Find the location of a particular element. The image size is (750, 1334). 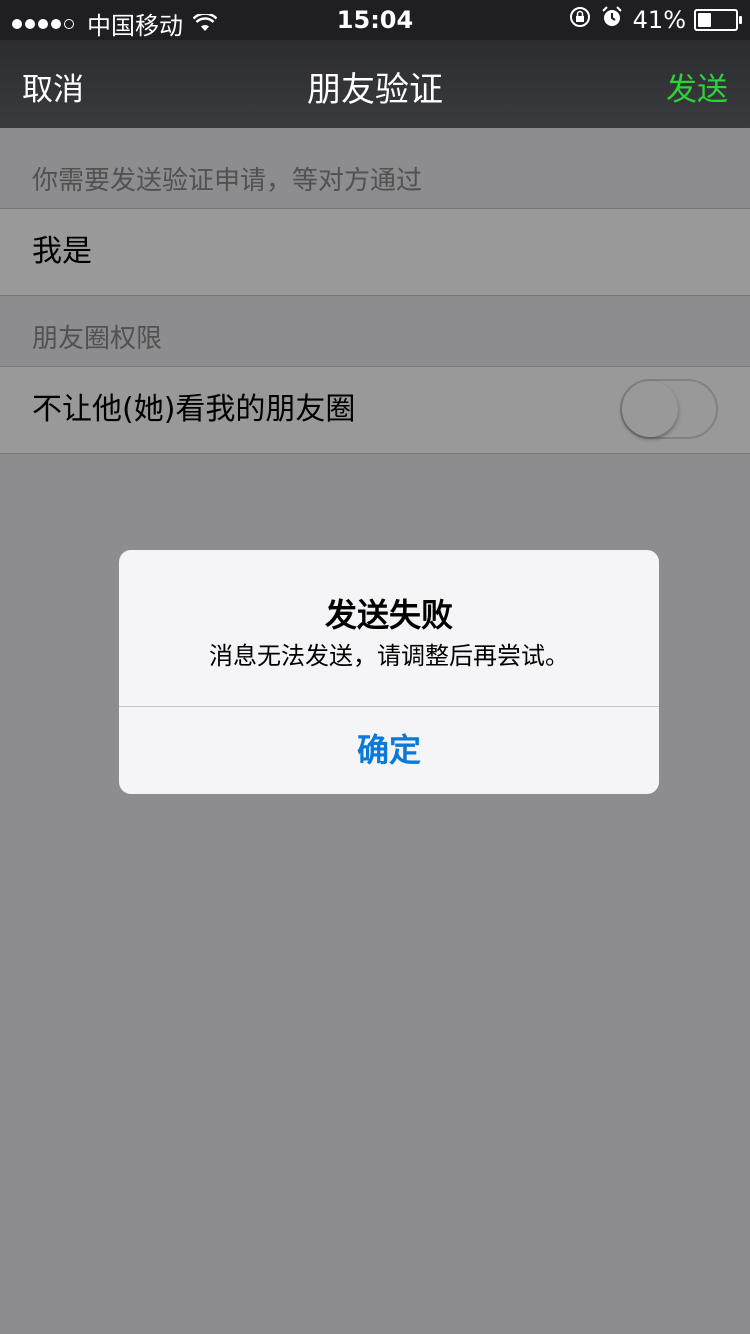

orientation-lock-icon is located at coordinates (580, 20).